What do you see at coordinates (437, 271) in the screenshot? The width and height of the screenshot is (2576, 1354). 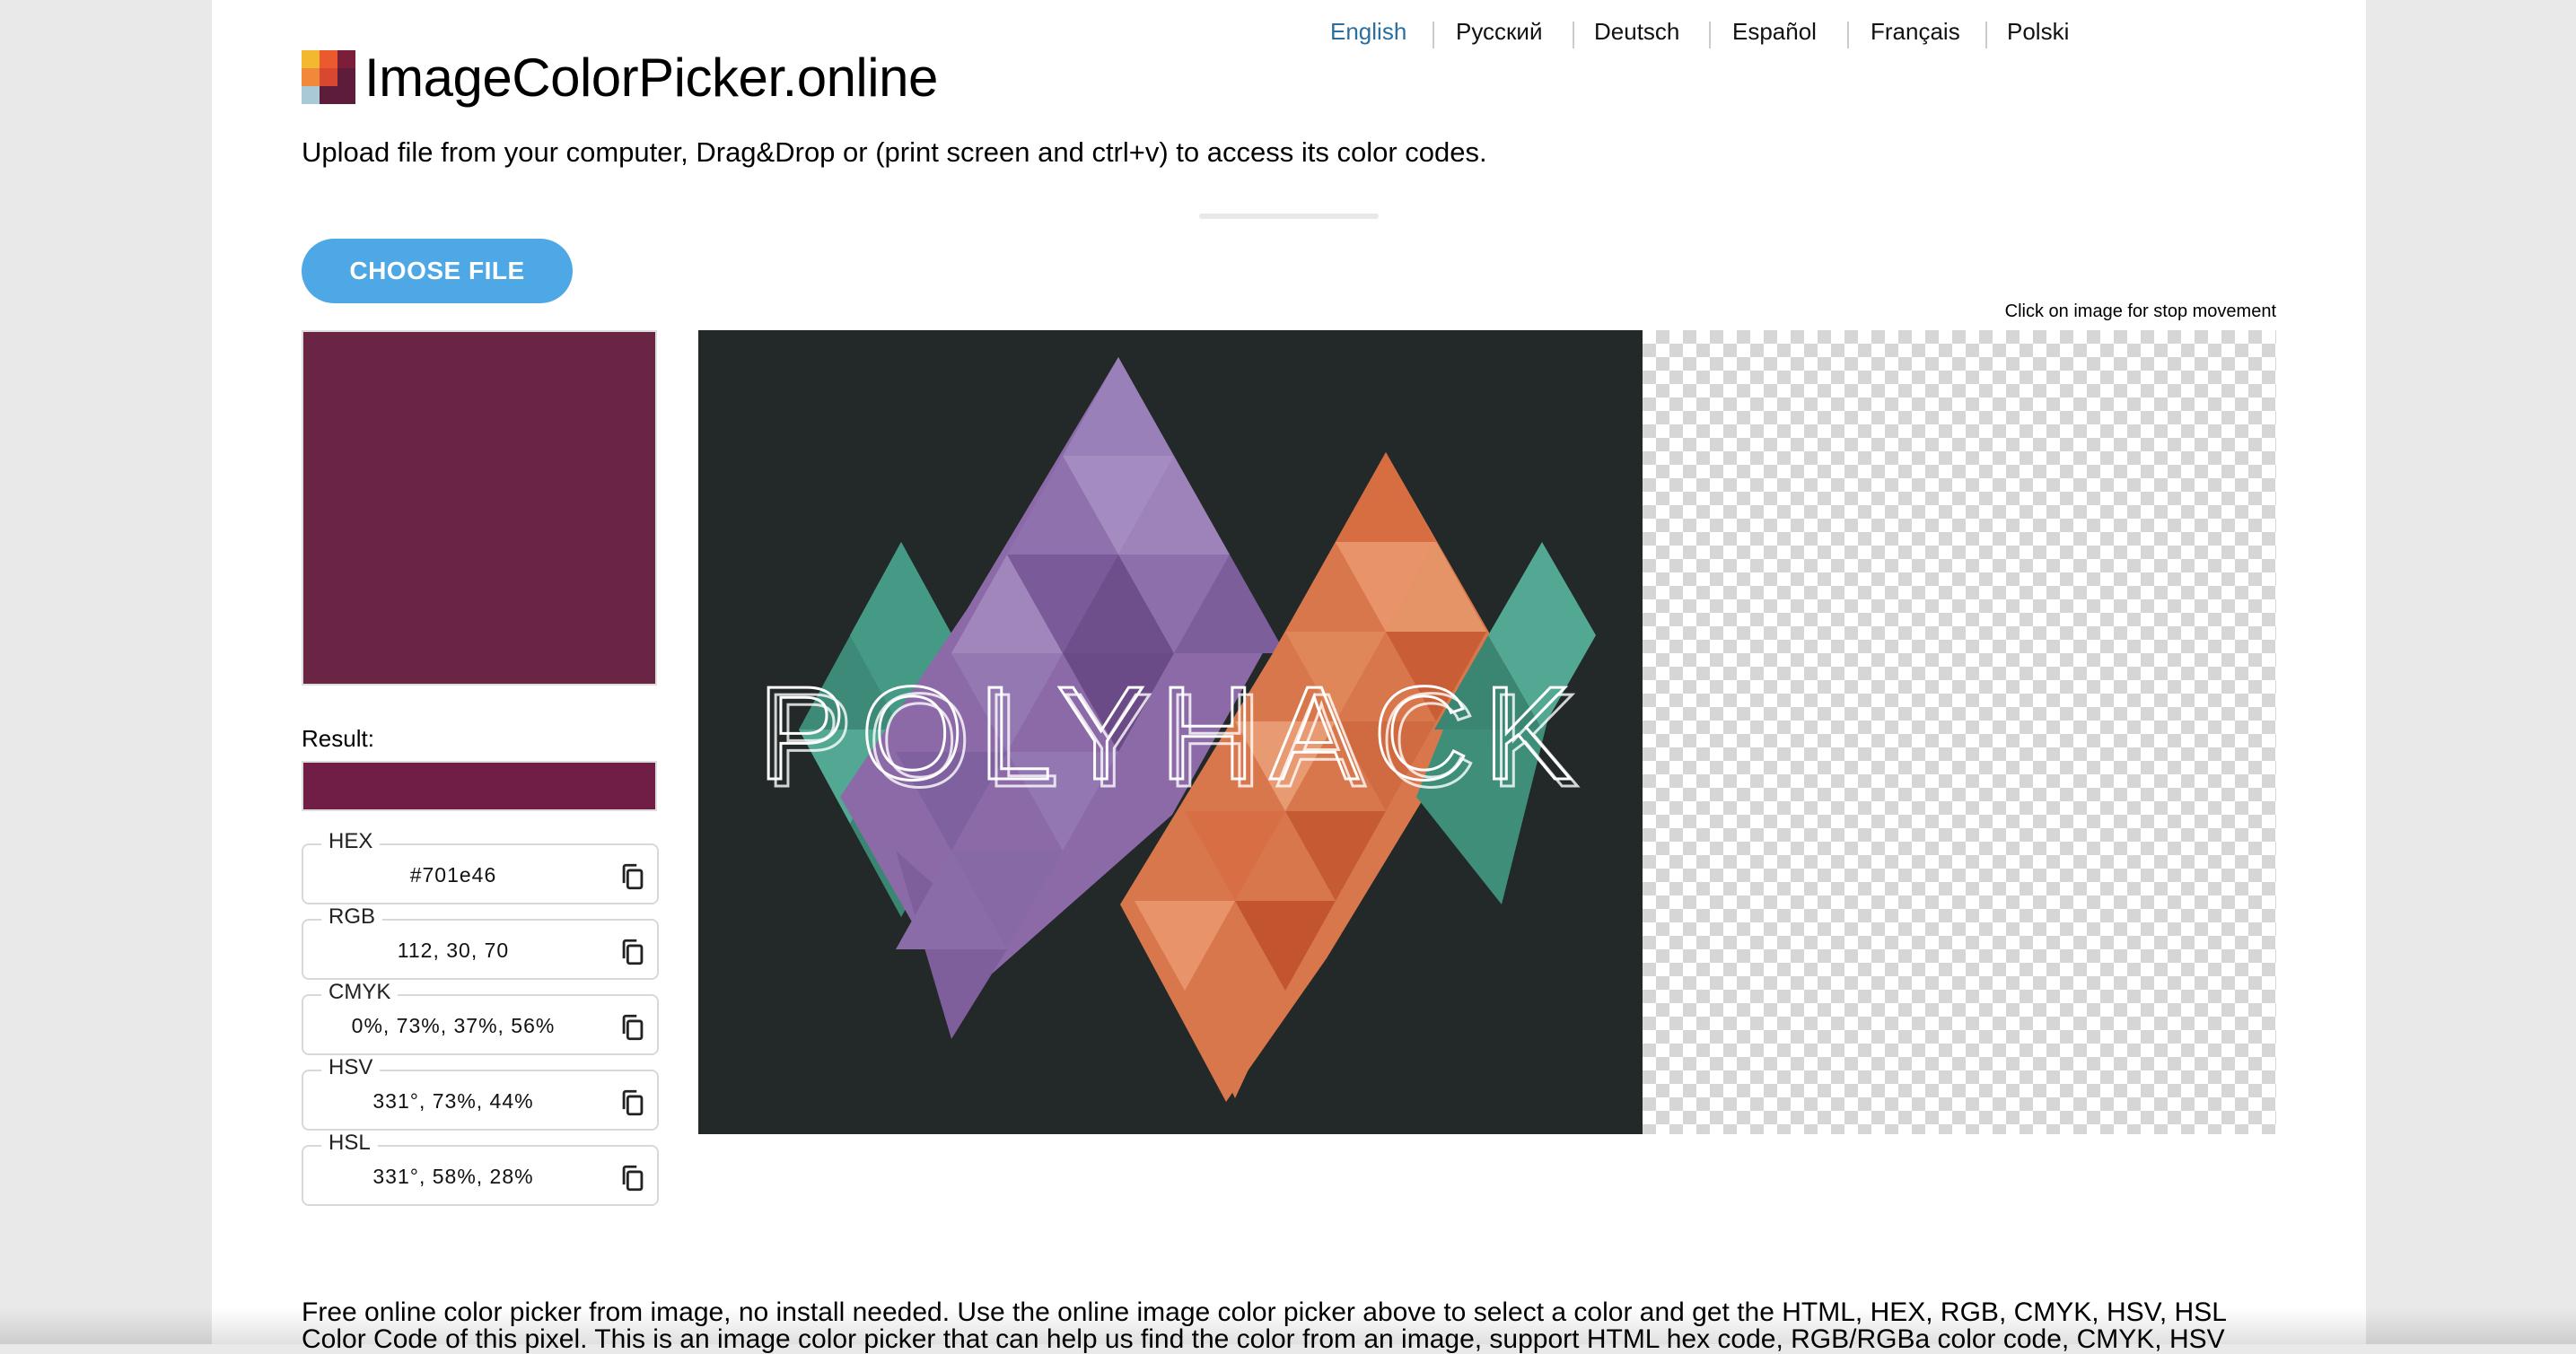 I see `choose-file-button: CHOOSE FILE` at bounding box center [437, 271].